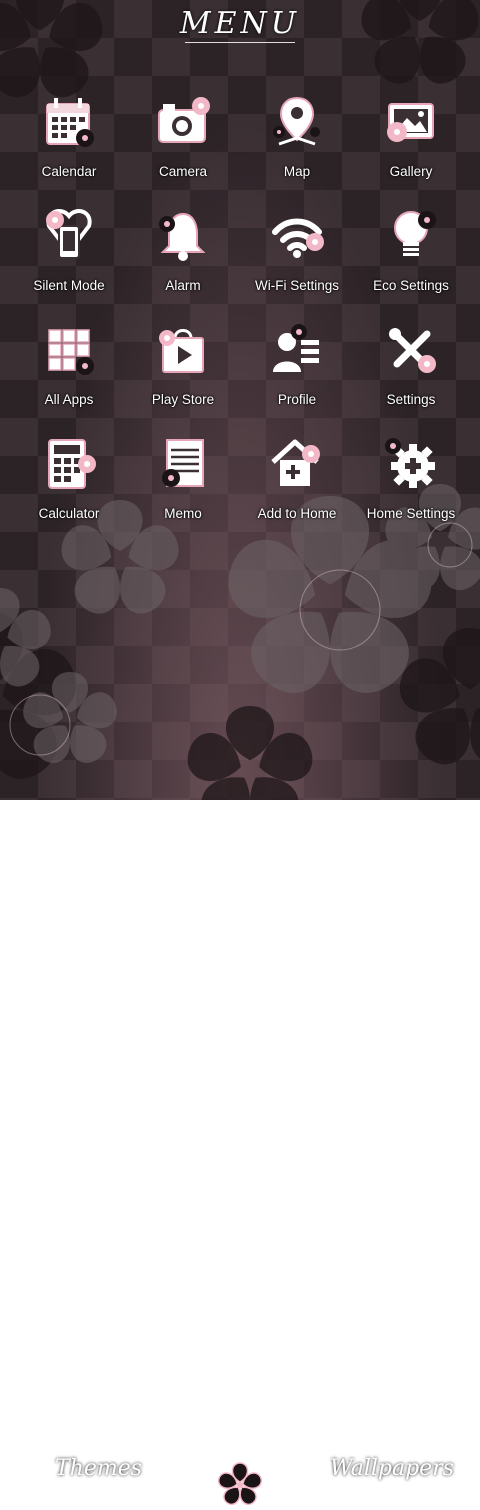 The width and height of the screenshot is (480, 1510). Describe the element at coordinates (103, 1492) in the screenshot. I see `themes-underline` at that location.